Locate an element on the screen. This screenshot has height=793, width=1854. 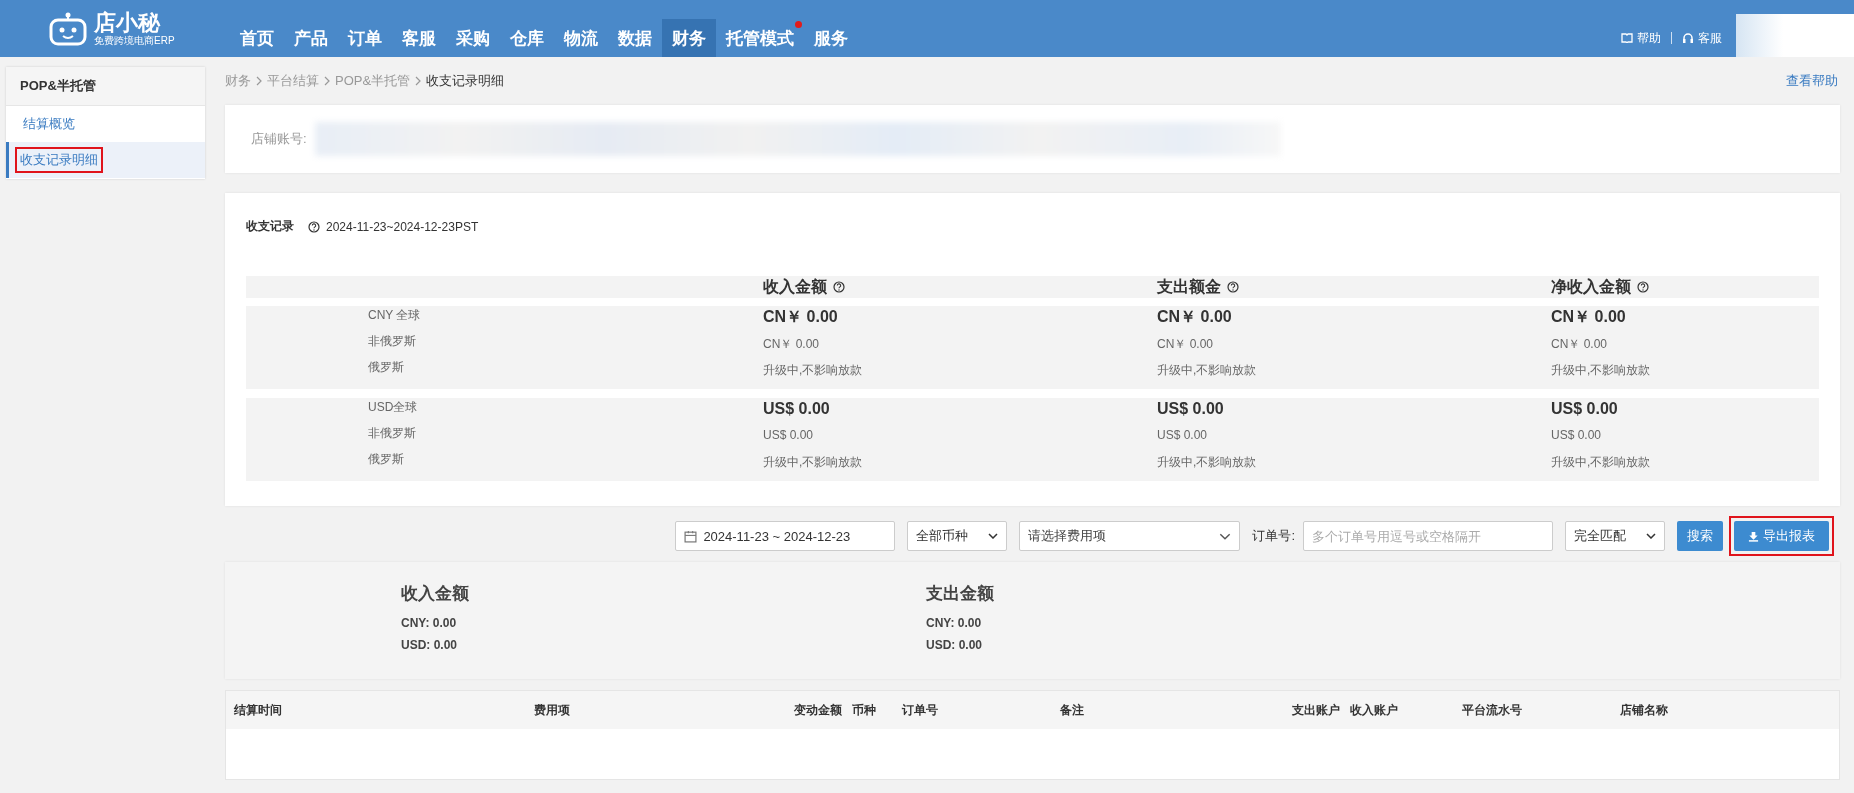
nav-tab: 客服 is located at coordinates (419, 38).